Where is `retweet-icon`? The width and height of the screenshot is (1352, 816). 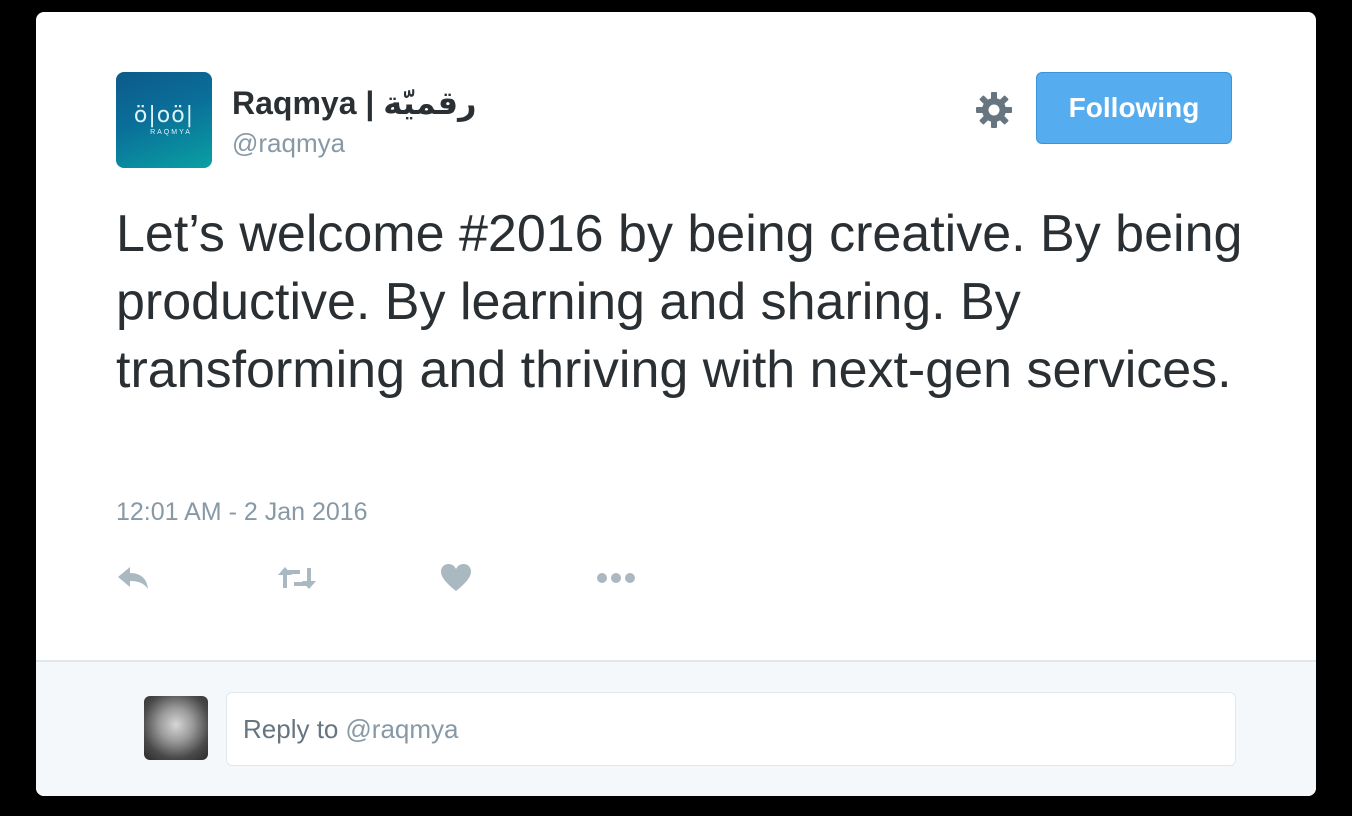
retweet-icon is located at coordinates (298, 578).